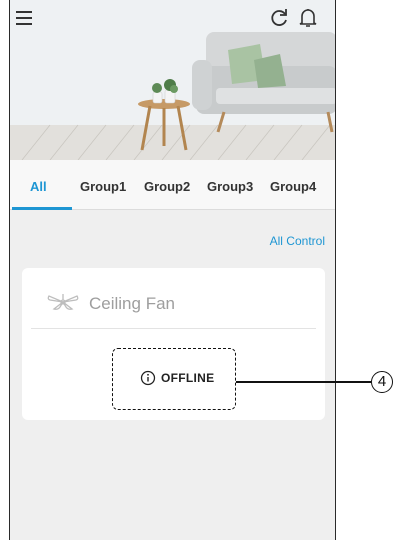 The width and height of the screenshot is (398, 540). Describe the element at coordinates (297, 241) in the screenshot. I see `all-control-link: All Control` at that location.